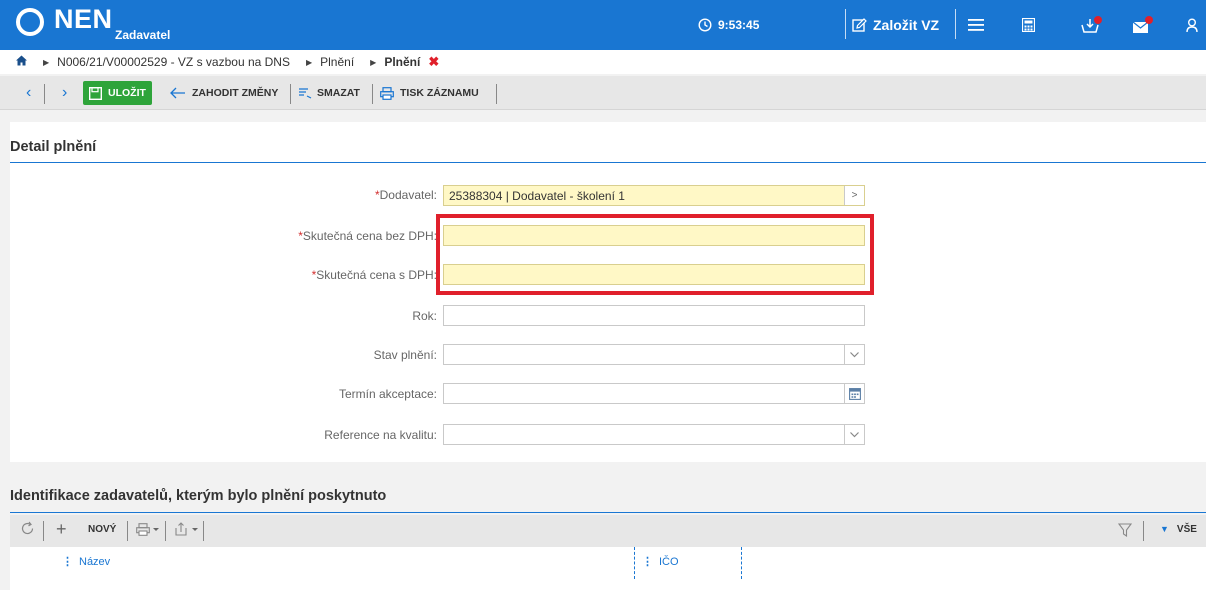  What do you see at coordinates (1125, 532) in the screenshot?
I see `filter-icon` at bounding box center [1125, 532].